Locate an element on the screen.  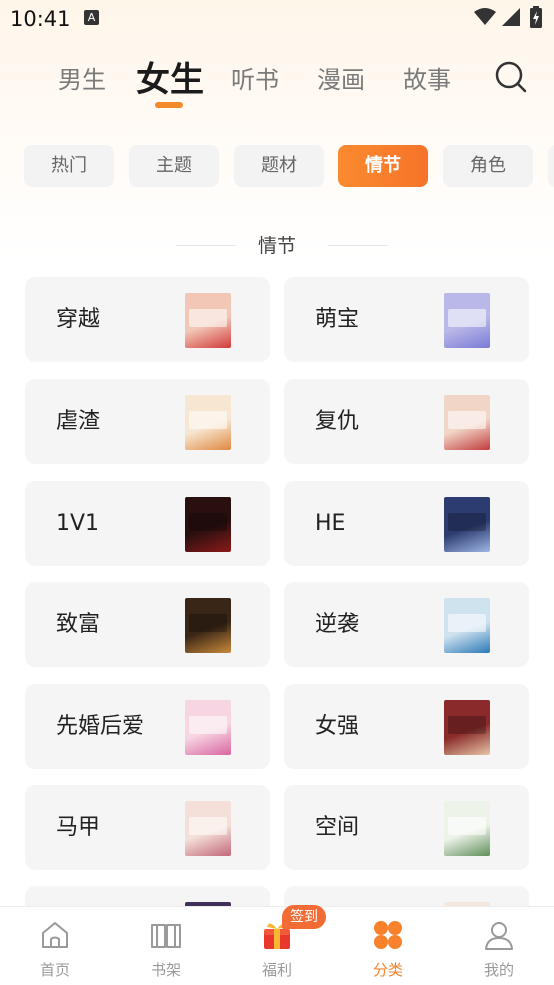
nav-category-label: 分类 is located at coordinates (387, 970).